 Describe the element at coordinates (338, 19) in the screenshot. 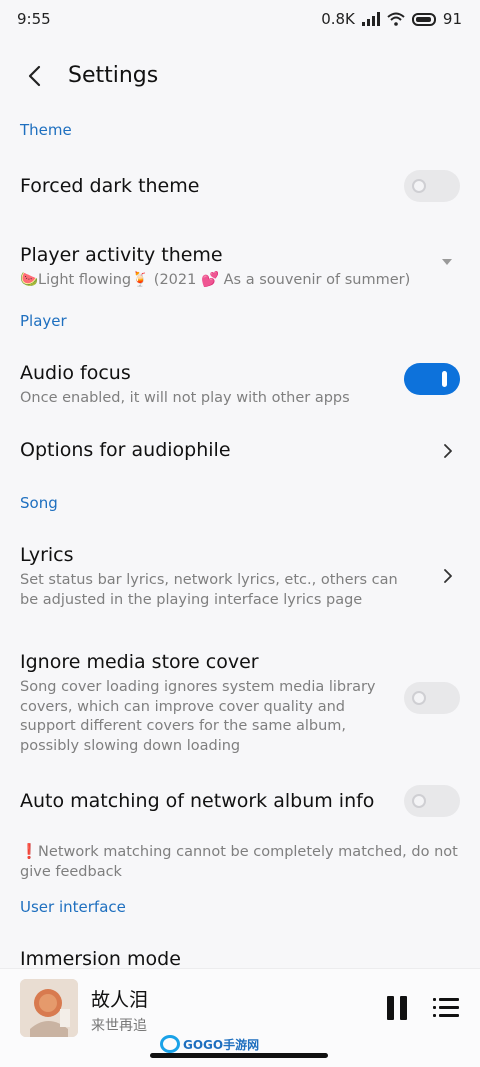

I see `network-speed: 0.8K` at that location.